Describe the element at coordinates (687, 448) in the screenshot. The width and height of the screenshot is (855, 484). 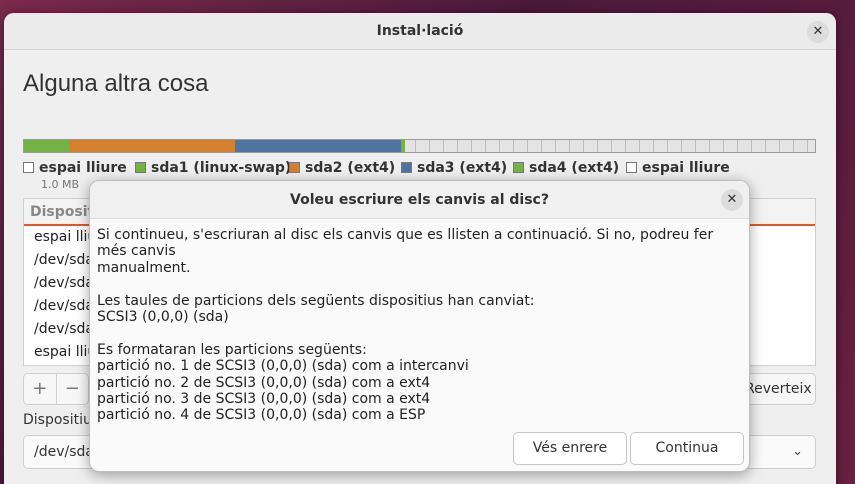
I see `continue-button: Continua` at that location.